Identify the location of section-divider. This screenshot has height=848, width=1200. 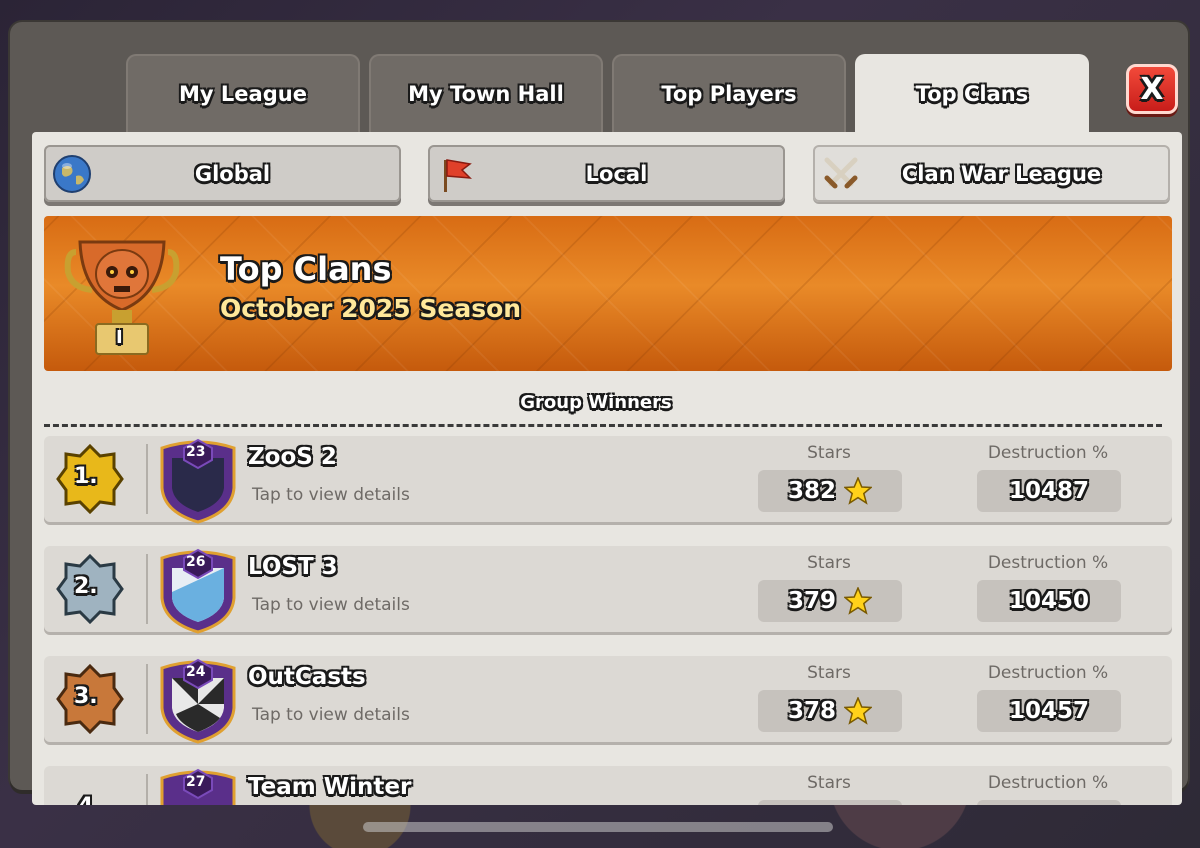
(603, 425).